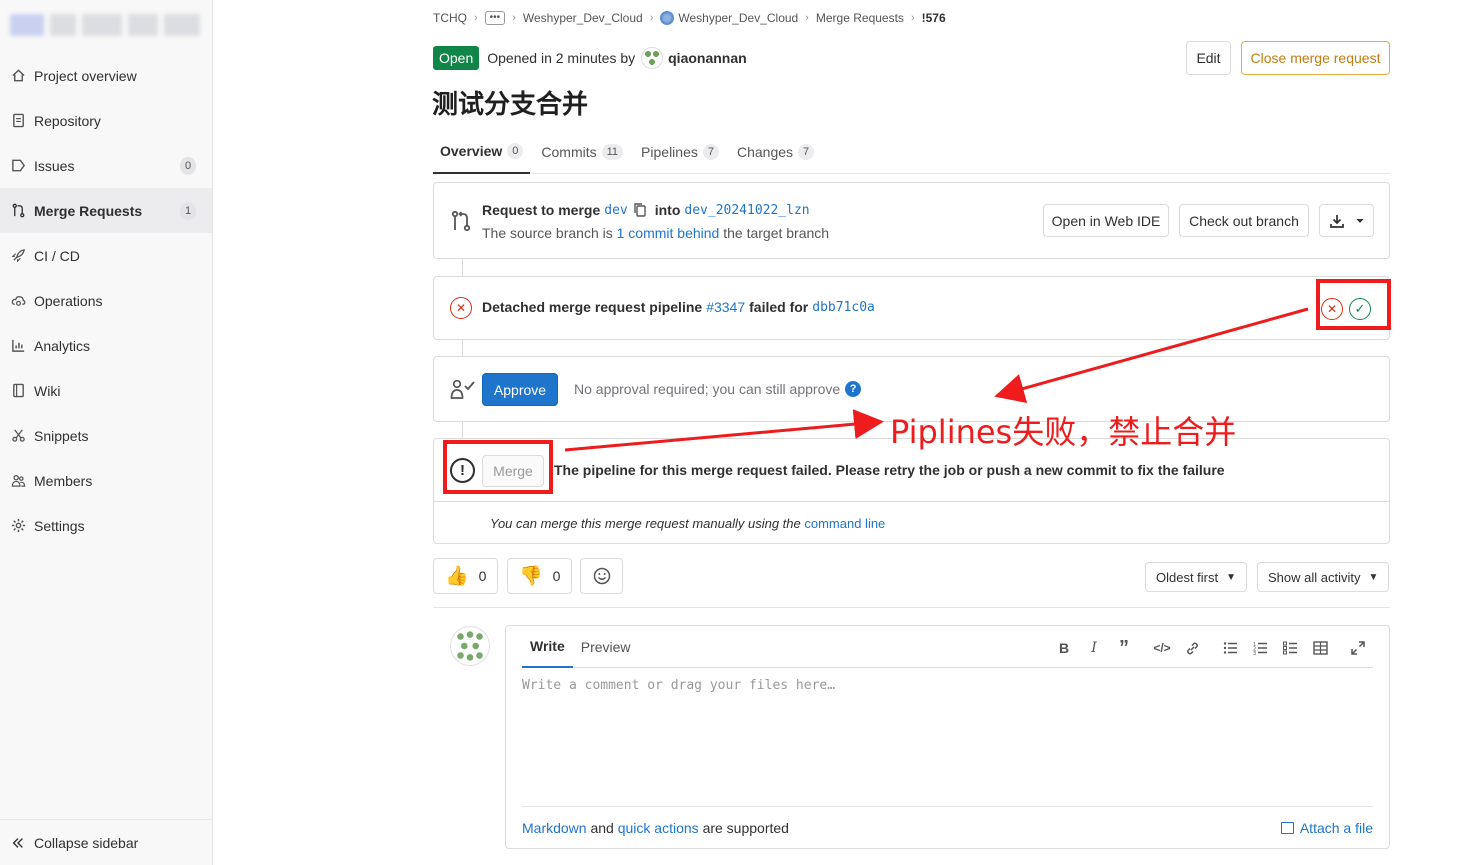  Describe the element at coordinates (106, 120) in the screenshot. I see `sidebar-item-repository: Repository` at that location.